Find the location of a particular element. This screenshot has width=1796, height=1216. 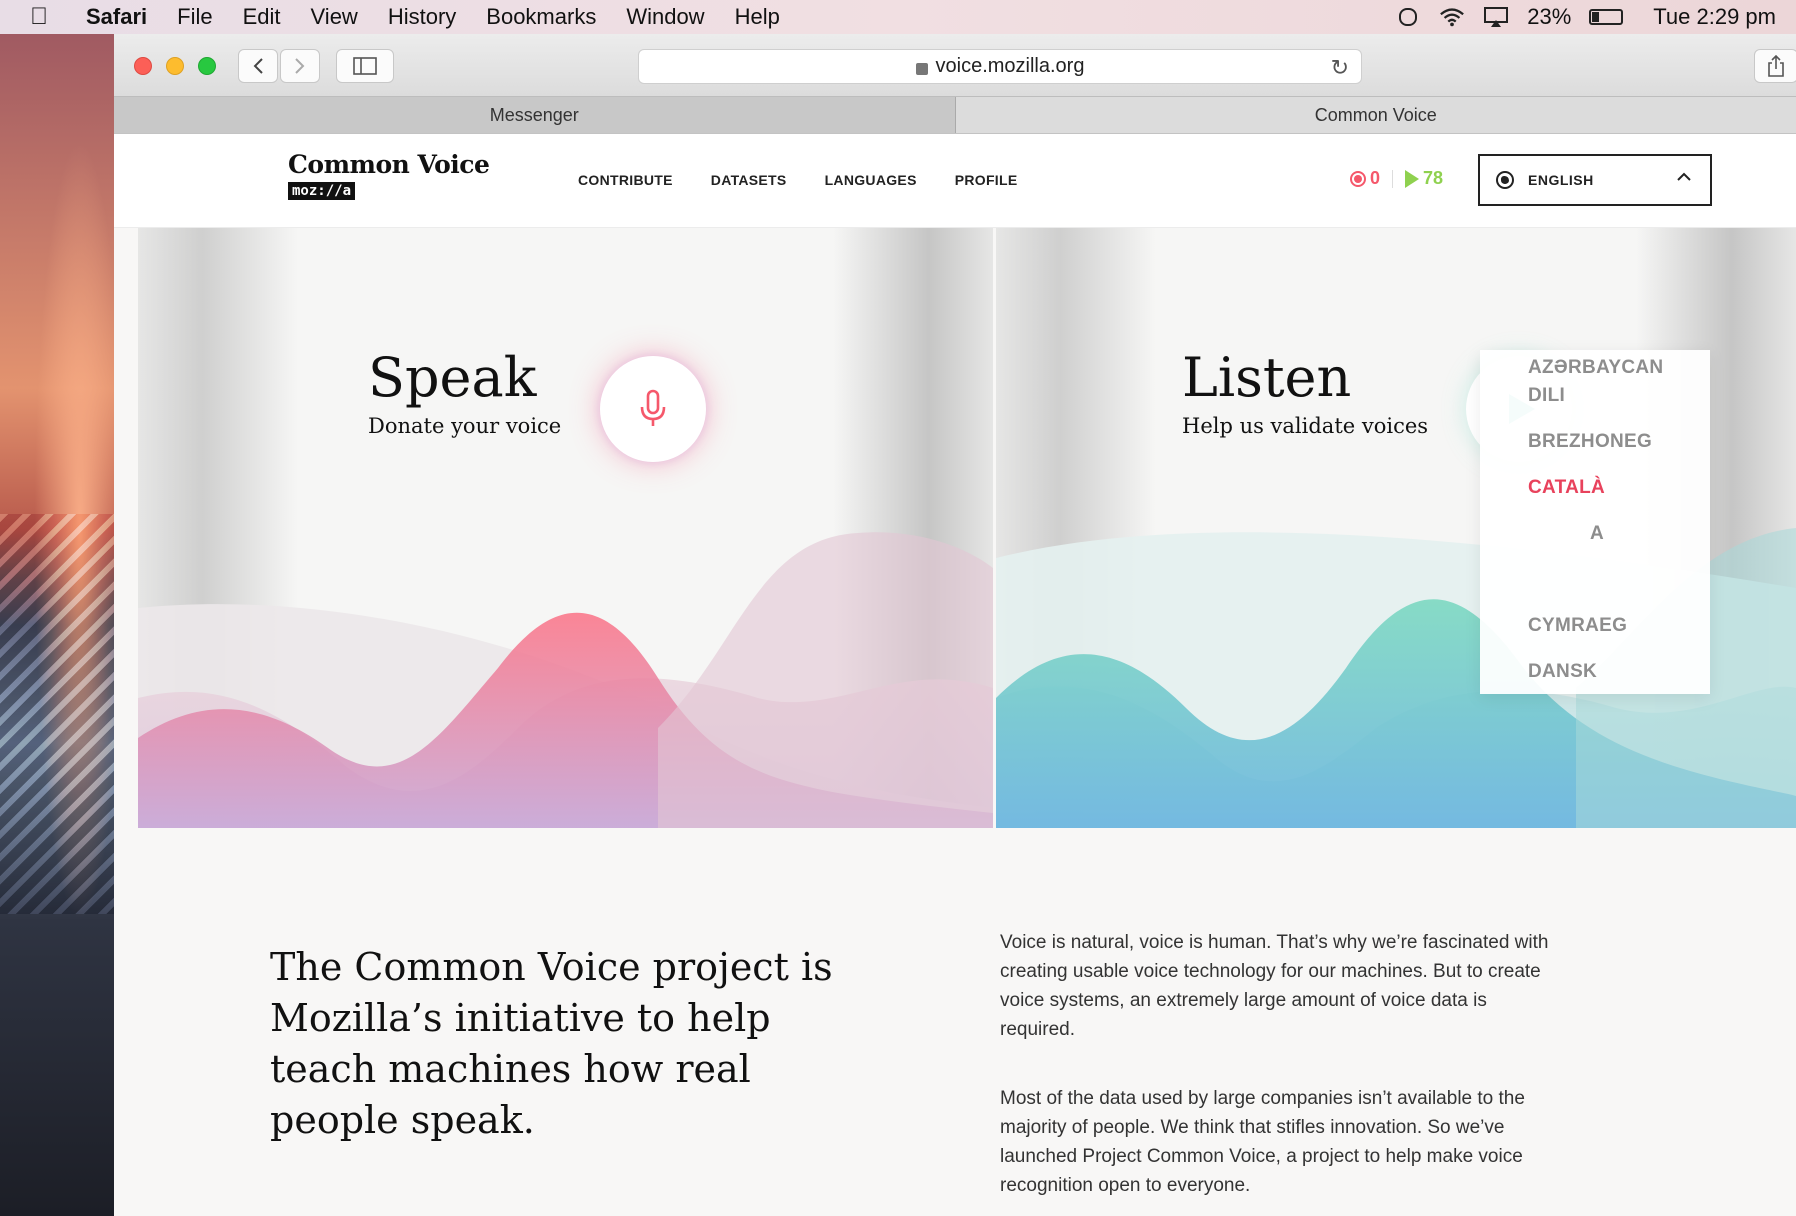

sidebar-icon is located at coordinates (365, 66).